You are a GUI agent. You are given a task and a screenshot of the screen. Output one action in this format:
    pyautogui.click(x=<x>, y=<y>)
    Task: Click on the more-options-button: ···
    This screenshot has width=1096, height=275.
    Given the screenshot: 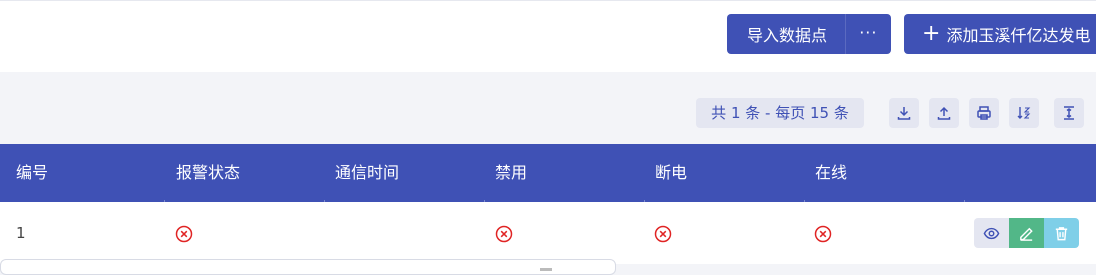 What is the action you would take?
    pyautogui.click(x=867, y=34)
    